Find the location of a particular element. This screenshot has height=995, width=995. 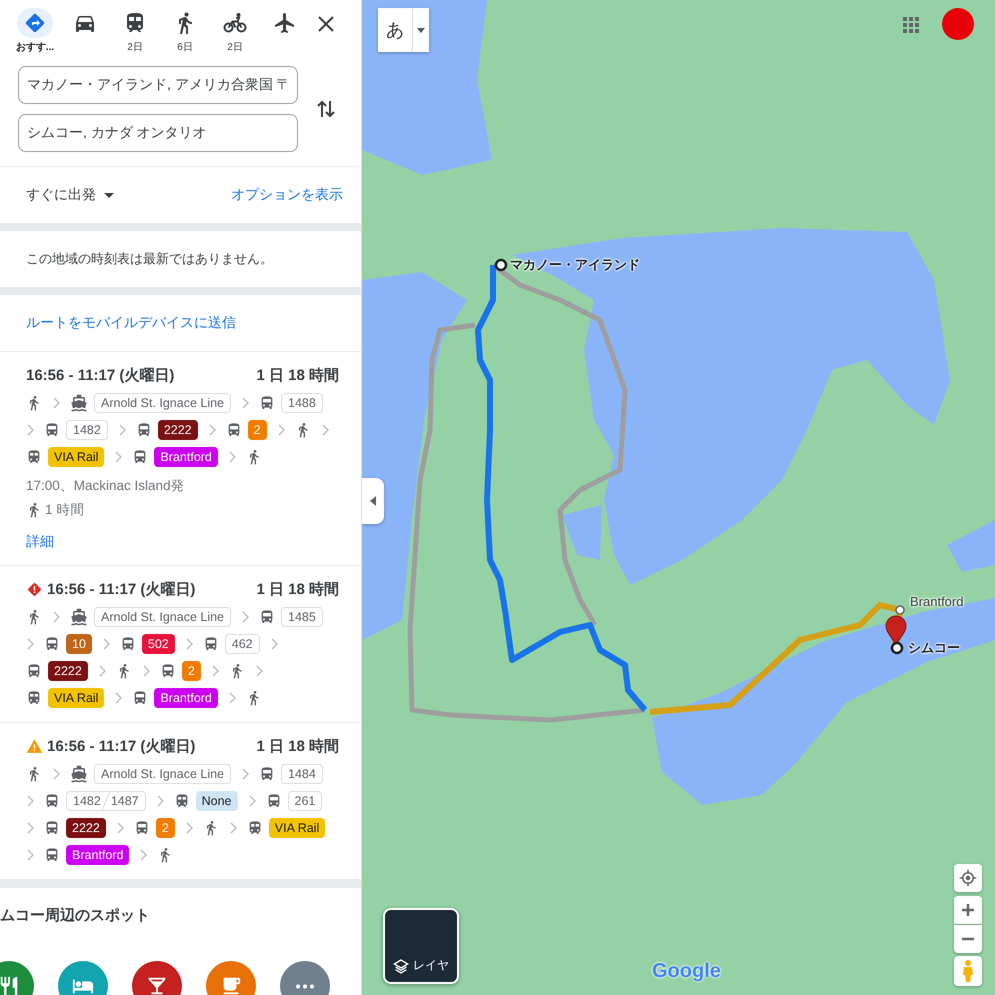

location-icon is located at coordinates (968, 878).